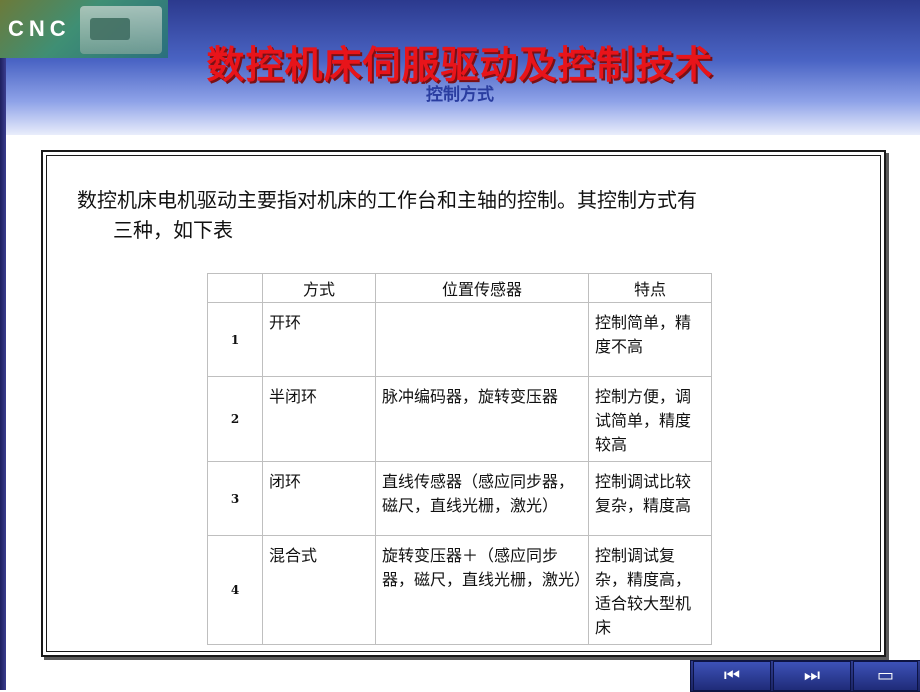  Describe the element at coordinates (482, 590) in the screenshot. I see `row-sensor: 旋转变压器＋（感应同步器，磁尺，直线光栅，激光）` at that location.